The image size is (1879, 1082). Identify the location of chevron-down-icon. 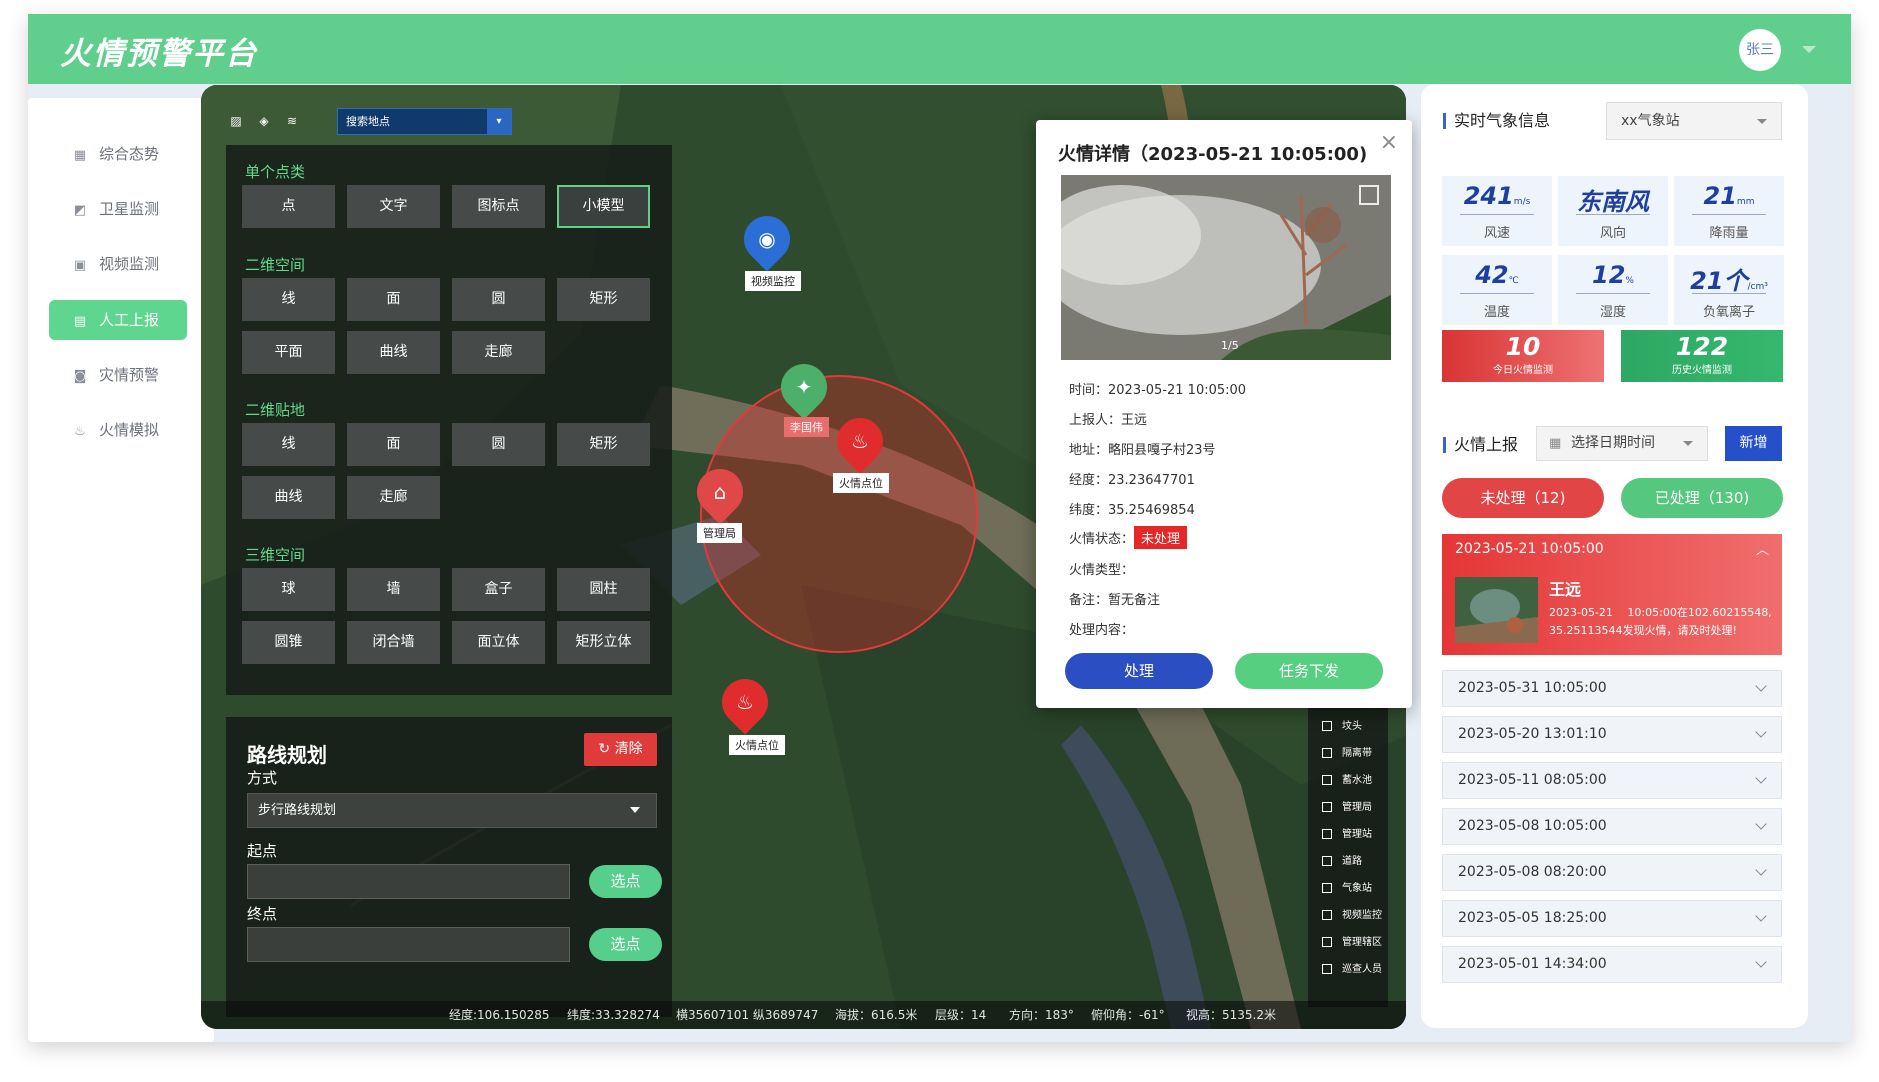
(635, 810).